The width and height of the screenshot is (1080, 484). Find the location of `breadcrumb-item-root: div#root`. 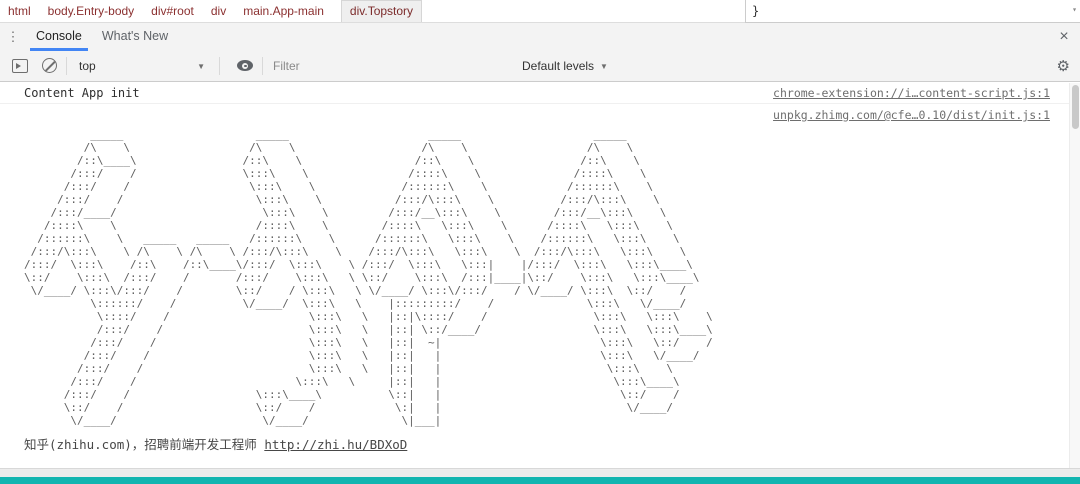

breadcrumb-item-root: div#root is located at coordinates (172, 11).